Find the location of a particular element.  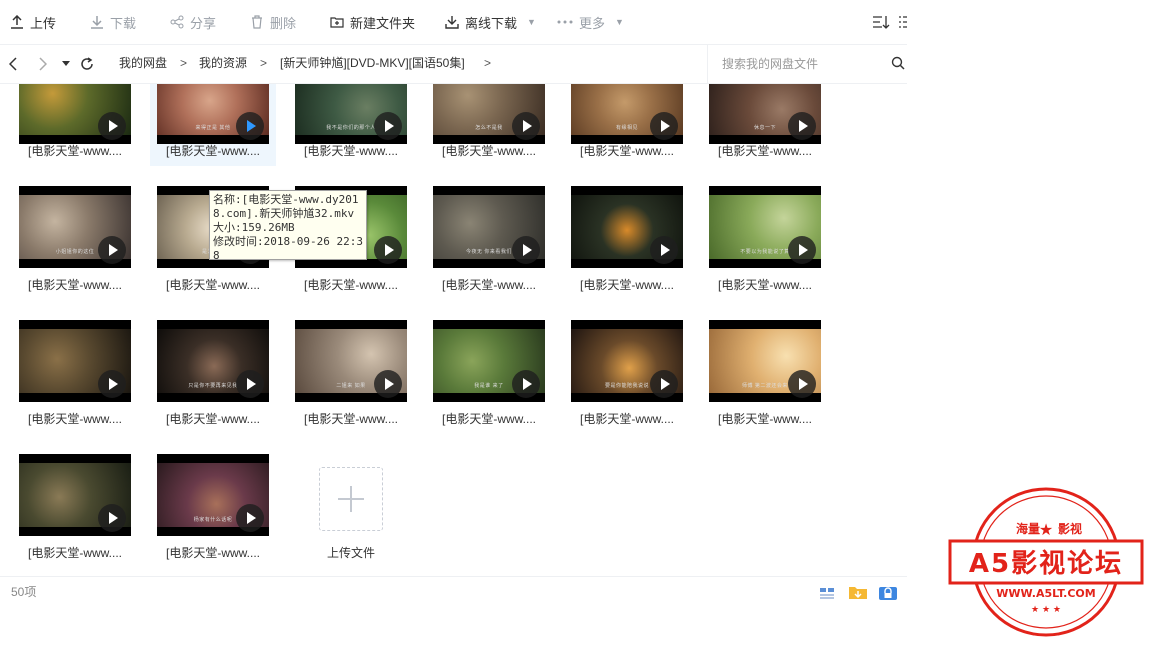

back-button is located at coordinates (13, 63).